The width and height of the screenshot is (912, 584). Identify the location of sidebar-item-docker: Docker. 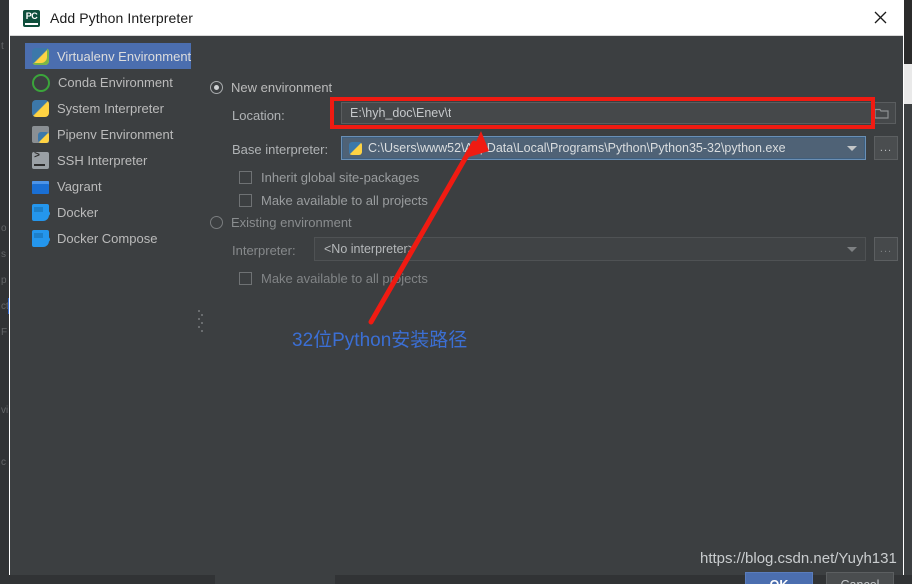
(108, 212).